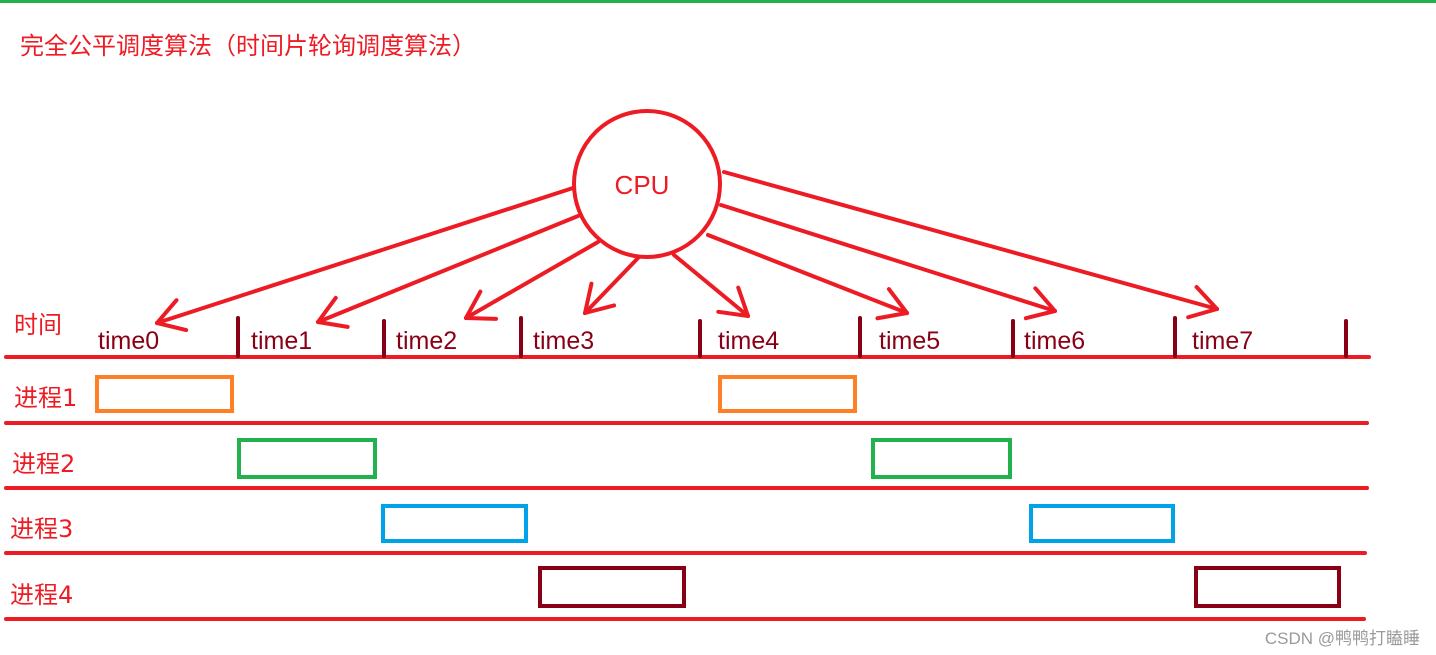 The height and width of the screenshot is (655, 1436). What do you see at coordinates (909, 341) in the screenshot?
I see `time-slot-label: time5` at bounding box center [909, 341].